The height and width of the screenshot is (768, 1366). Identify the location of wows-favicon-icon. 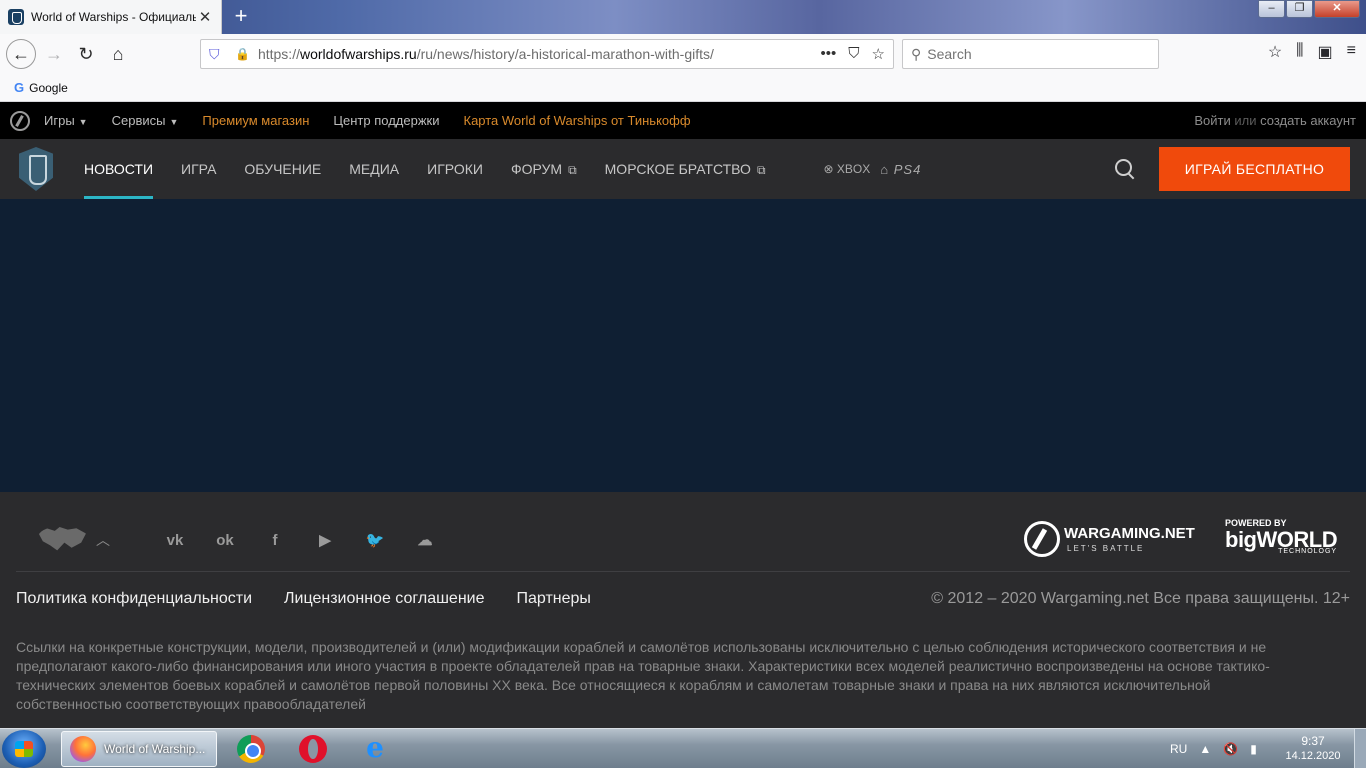
(16, 17).